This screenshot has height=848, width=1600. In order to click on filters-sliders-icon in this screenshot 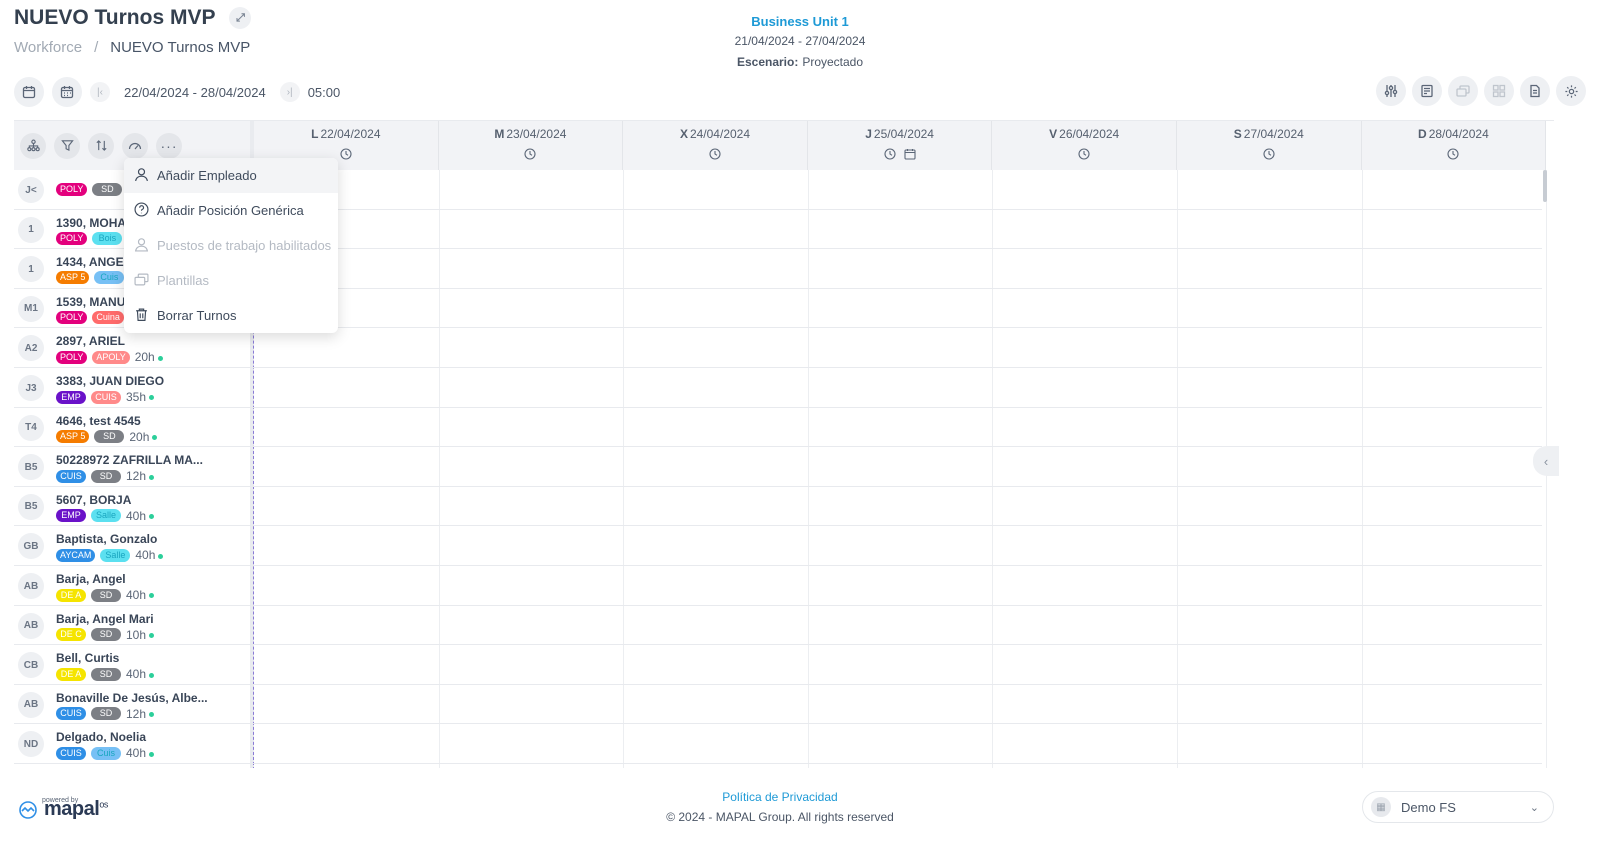, I will do `click(1391, 91)`.